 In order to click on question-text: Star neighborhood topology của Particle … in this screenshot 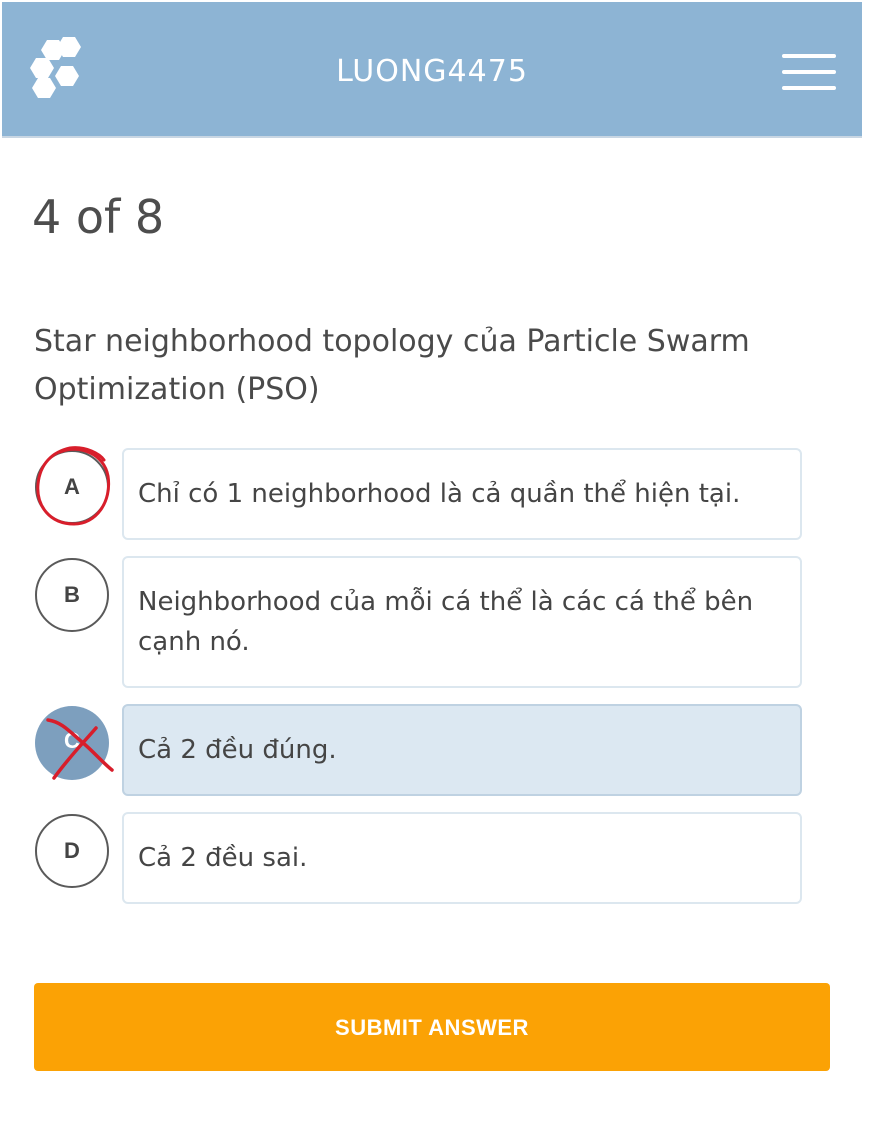, I will do `click(424, 366)`.